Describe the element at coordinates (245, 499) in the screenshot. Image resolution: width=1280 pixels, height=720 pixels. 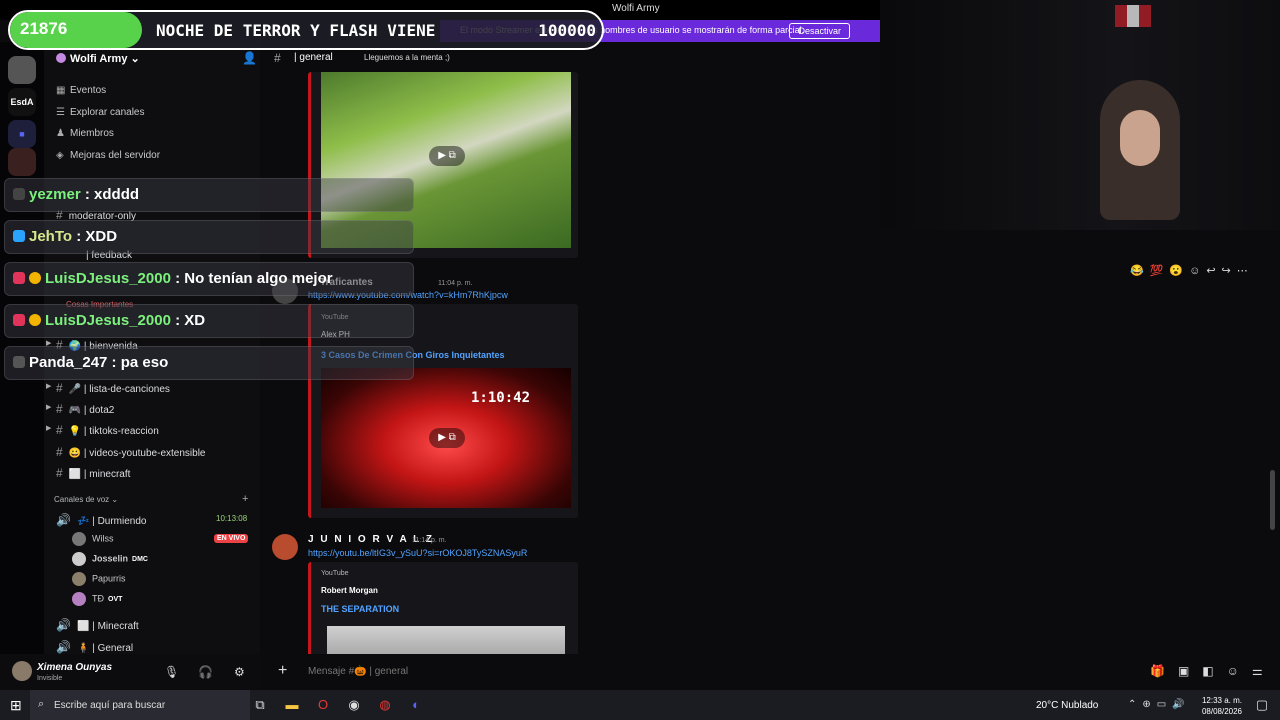
I see `add-channel-icon: +` at that location.